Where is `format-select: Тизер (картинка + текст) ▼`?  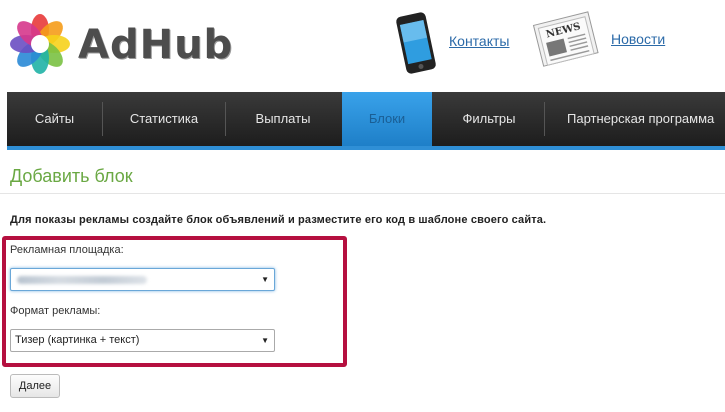 format-select: Тизер (картинка + текст) ▼ is located at coordinates (142, 340).